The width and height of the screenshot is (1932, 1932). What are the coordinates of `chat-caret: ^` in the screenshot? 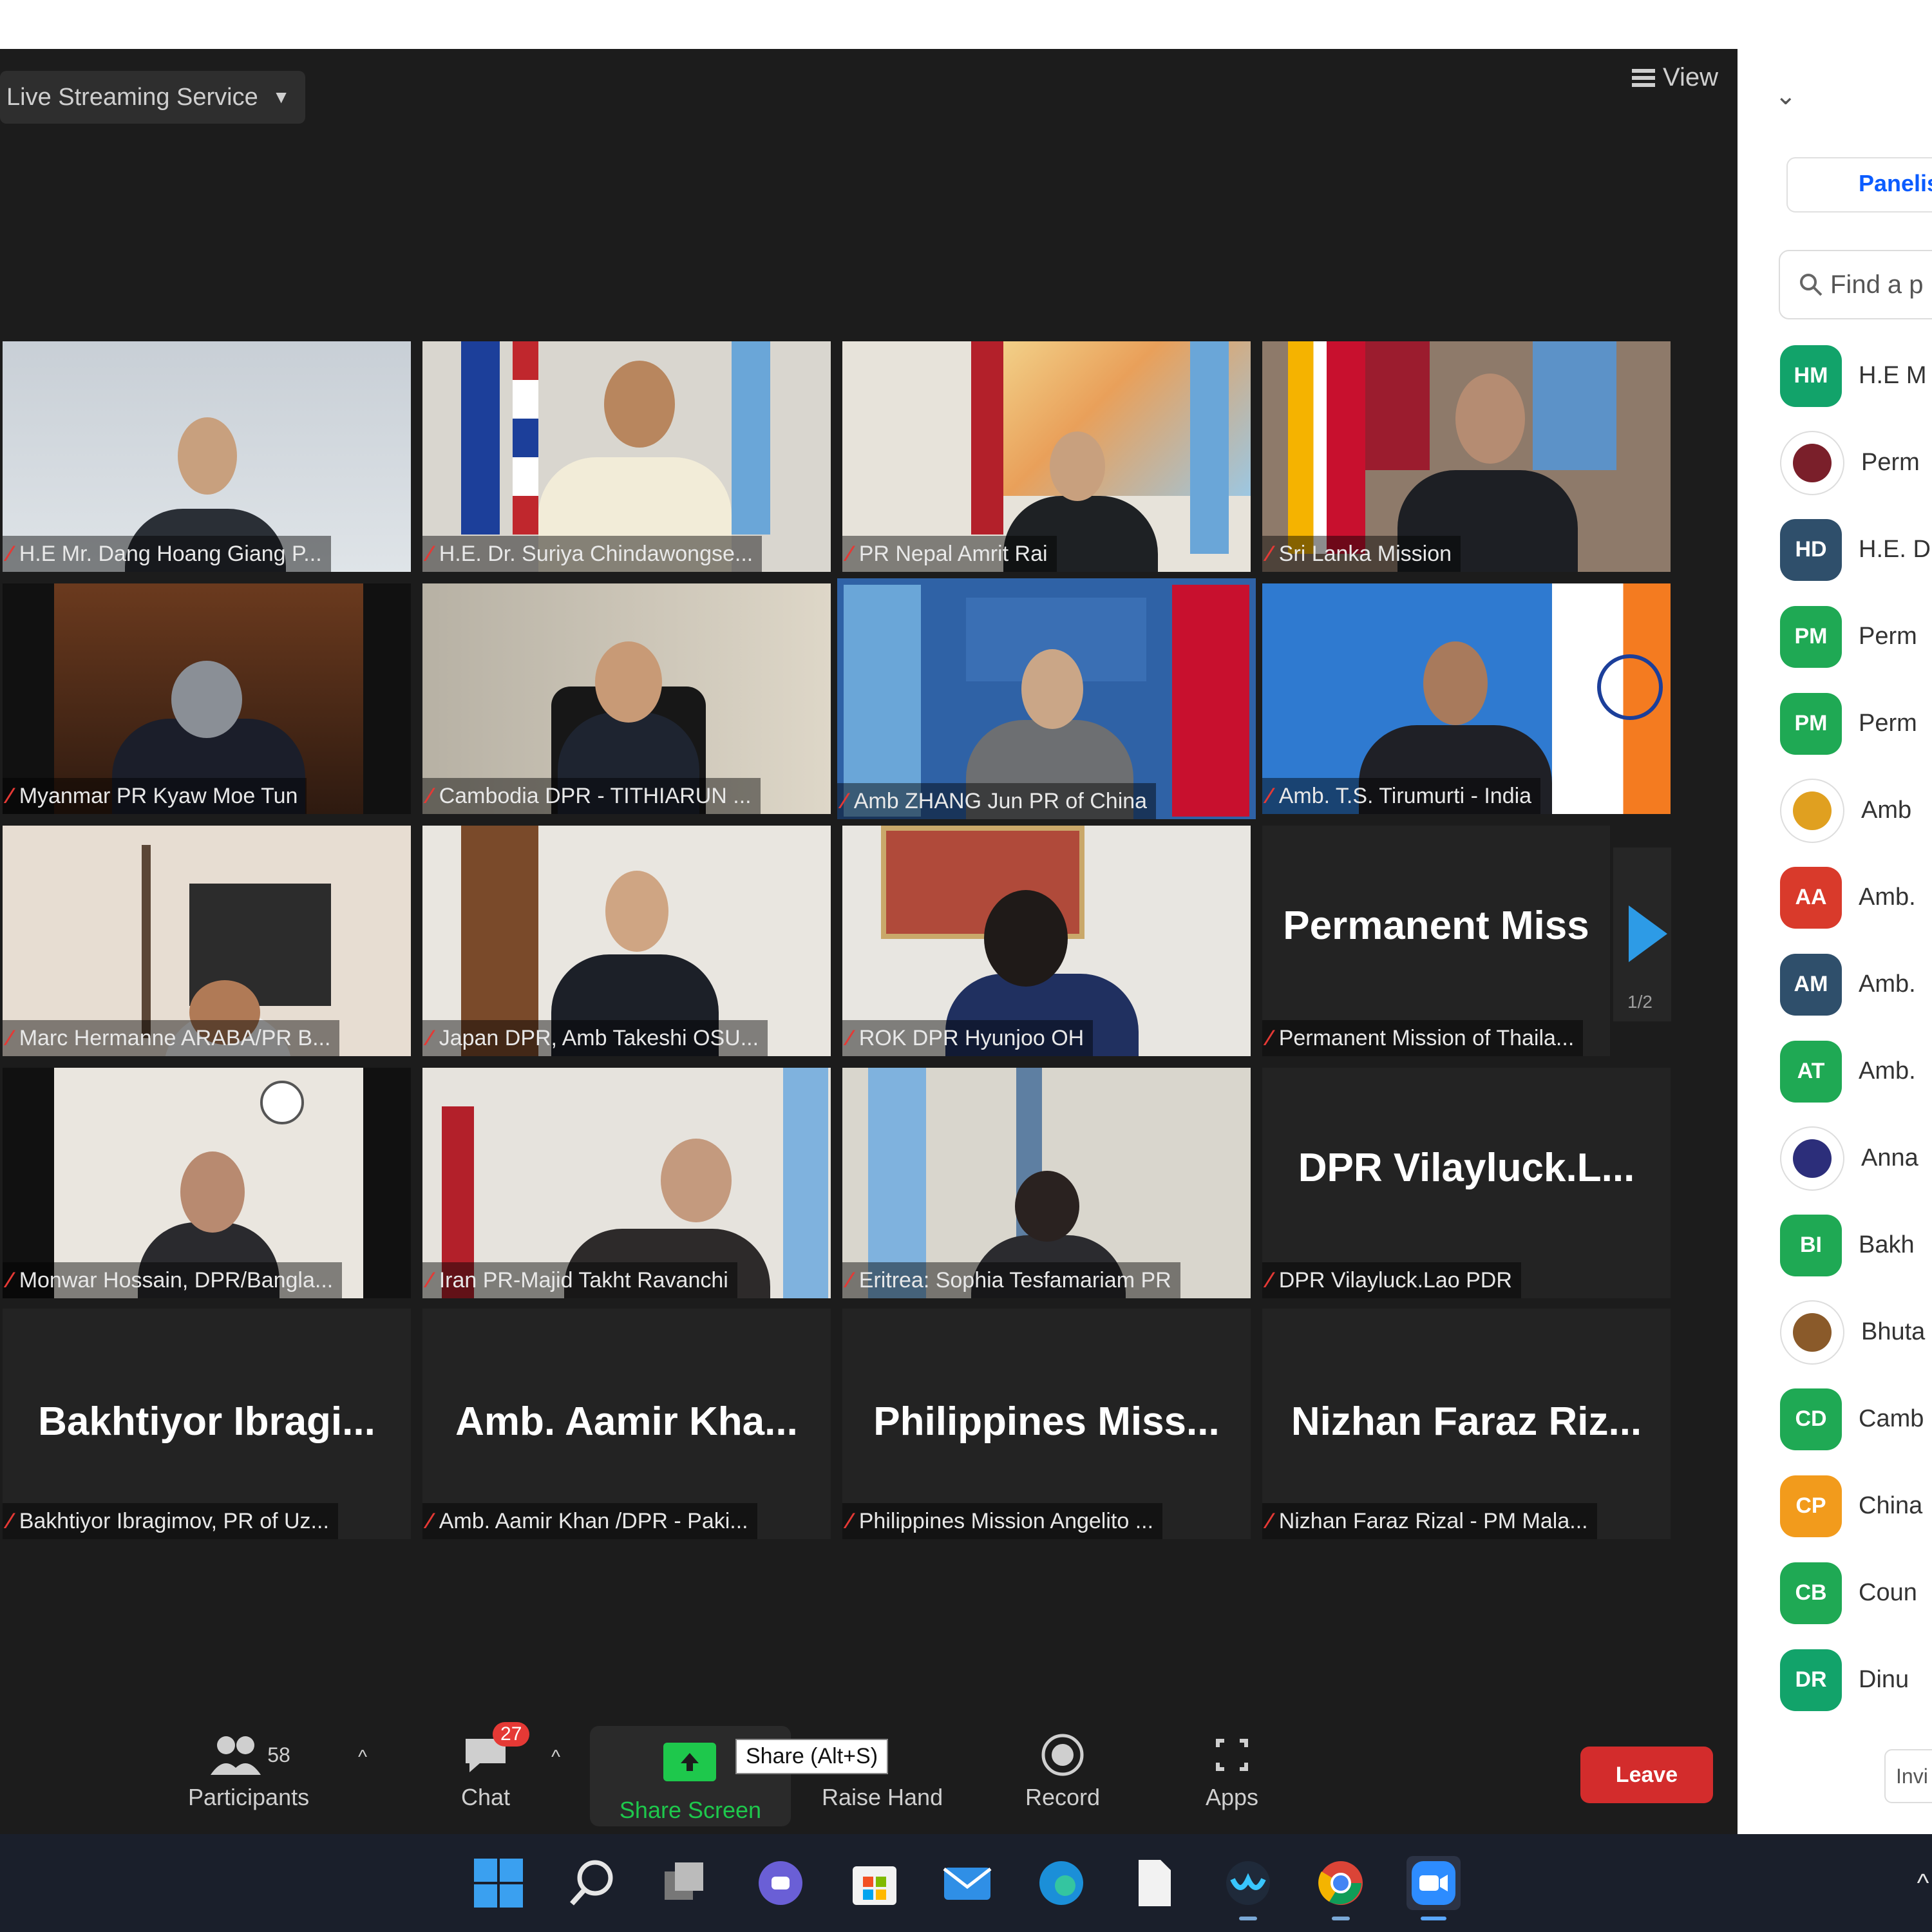 It's located at (555, 1758).